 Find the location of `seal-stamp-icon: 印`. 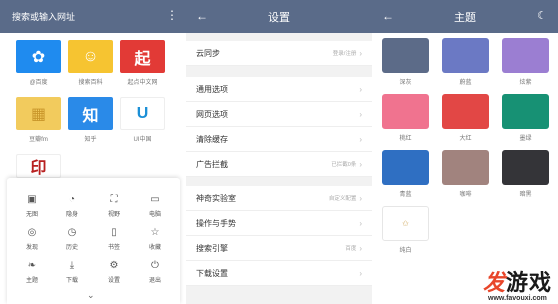

seal-stamp-icon: 印 is located at coordinates (38, 166).